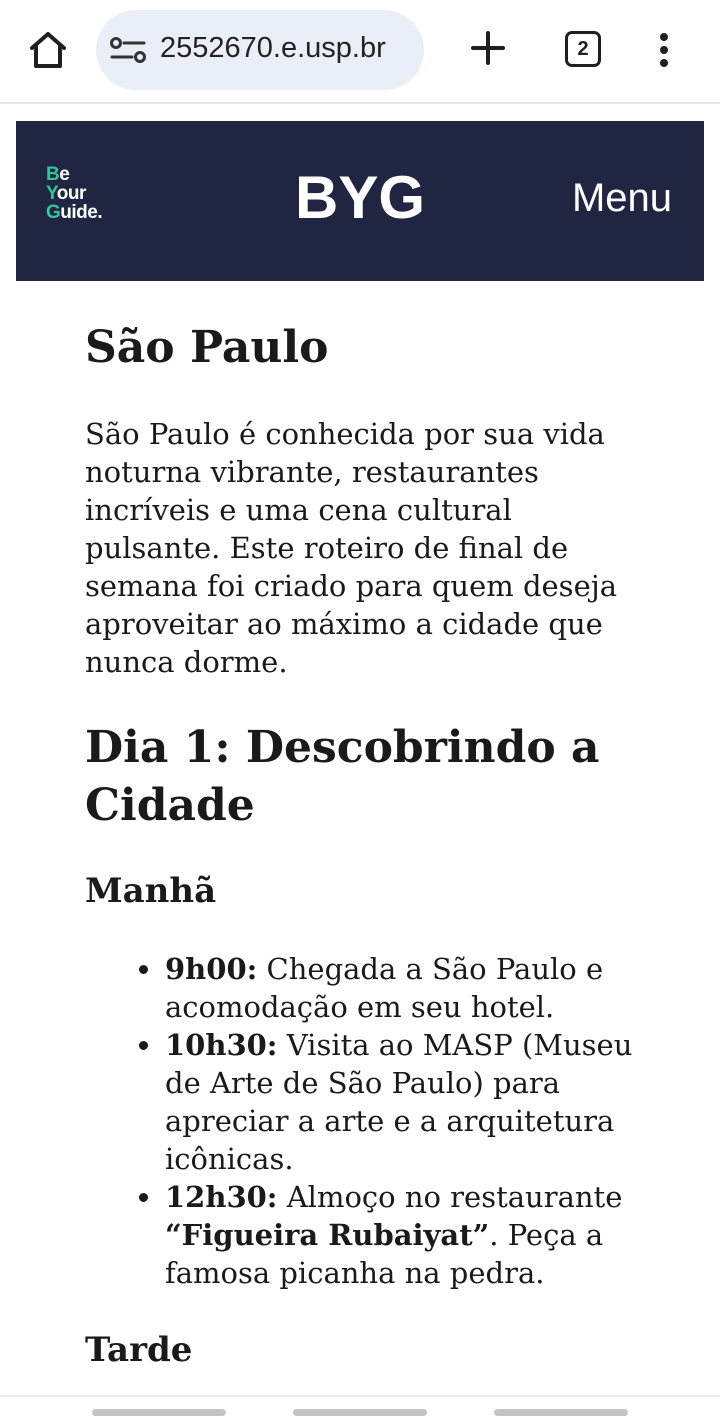  I want to click on site-info-icon, so click(128, 50).